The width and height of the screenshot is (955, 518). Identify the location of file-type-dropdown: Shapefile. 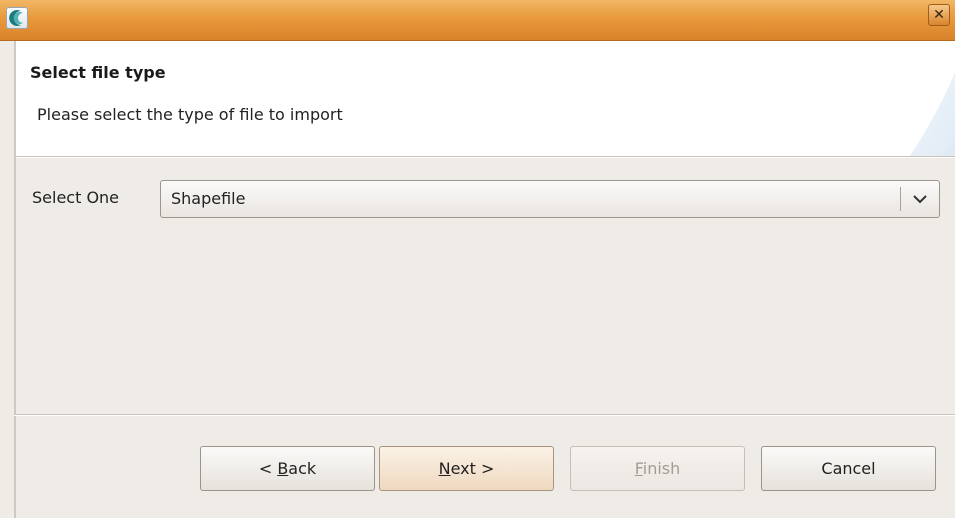
(550, 199).